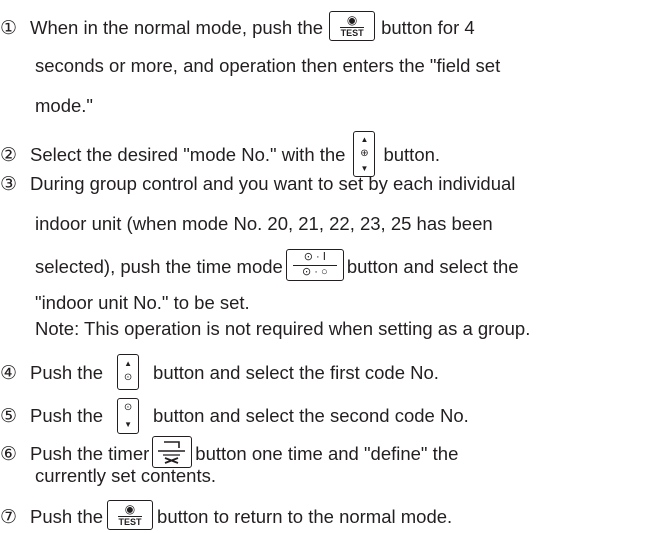  I want to click on step-number: ⑤, so click(9, 416).